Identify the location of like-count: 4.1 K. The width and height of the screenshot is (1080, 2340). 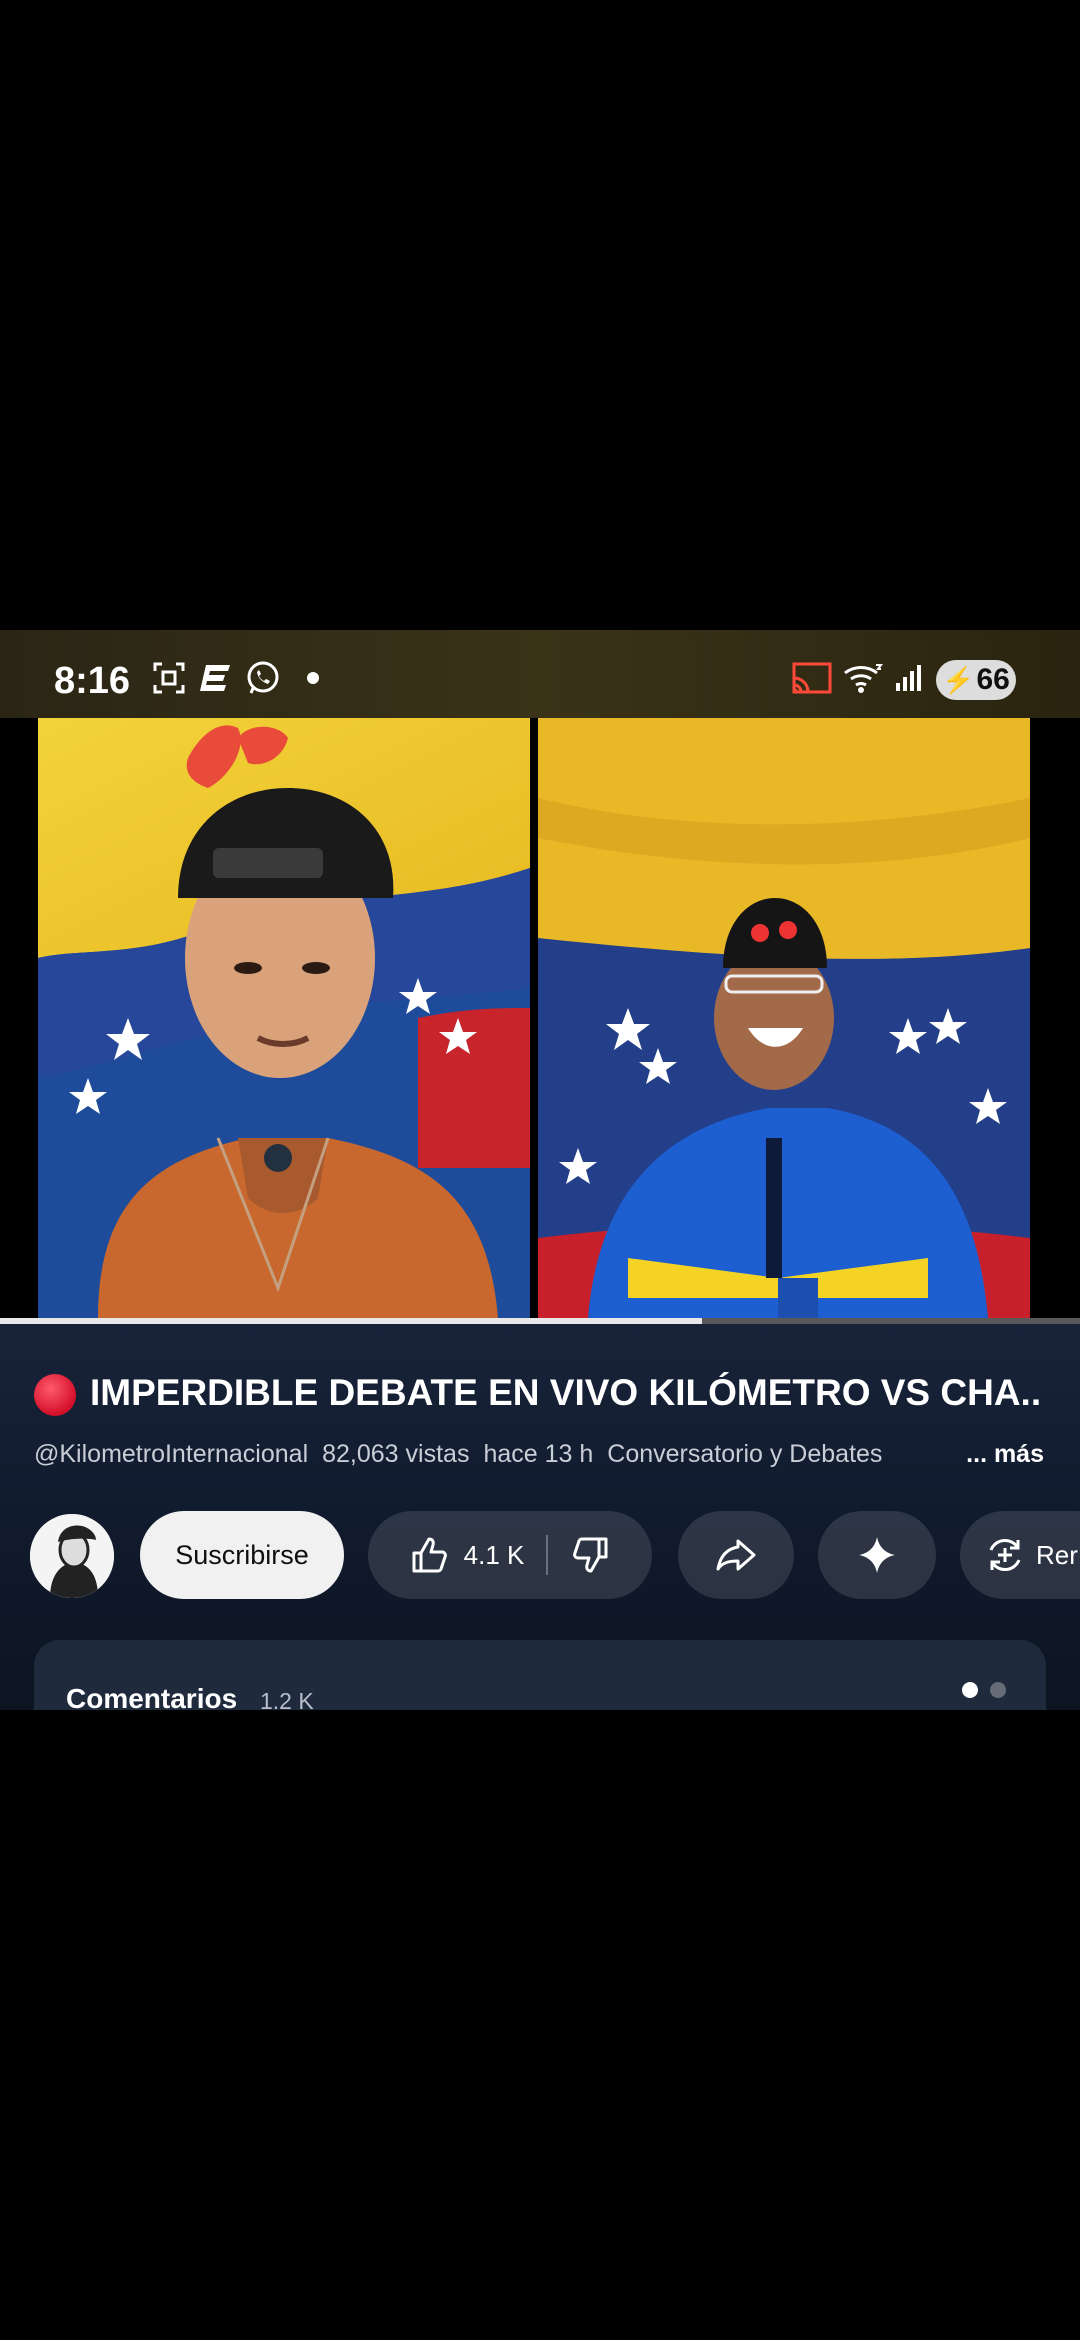
(494, 1555).